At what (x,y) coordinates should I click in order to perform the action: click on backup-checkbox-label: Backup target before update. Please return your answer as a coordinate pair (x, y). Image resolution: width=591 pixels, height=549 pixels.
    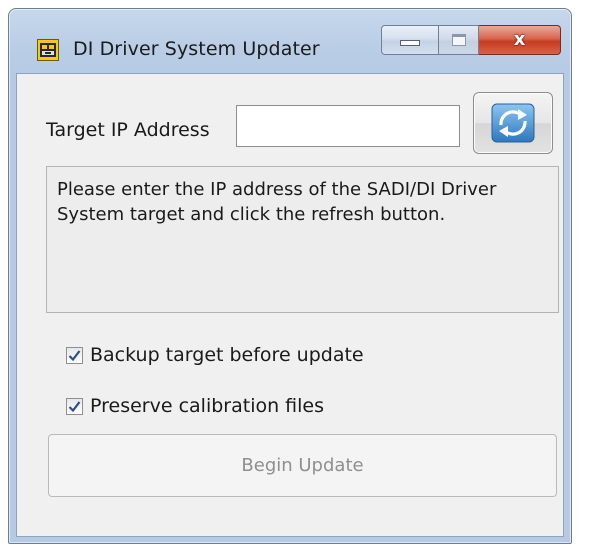
    Looking at the image, I should click on (227, 355).